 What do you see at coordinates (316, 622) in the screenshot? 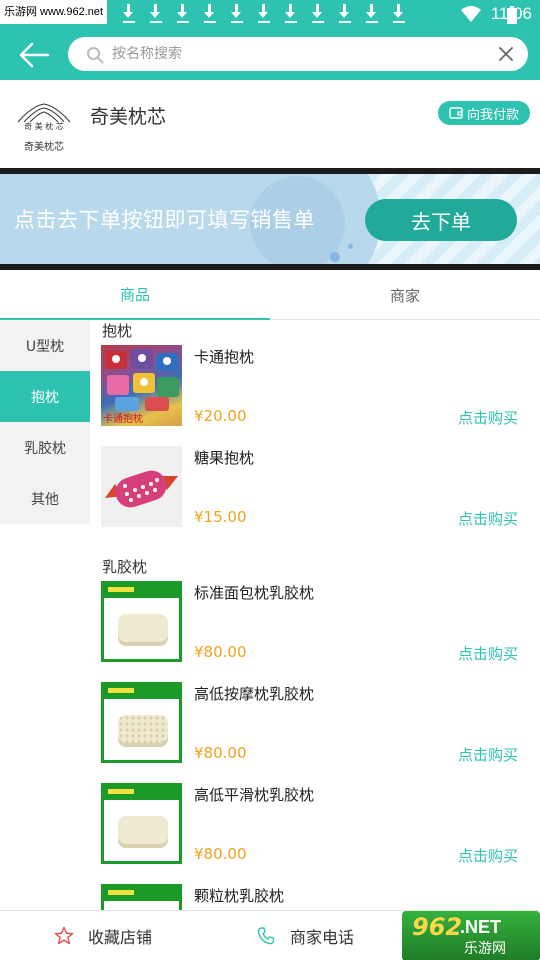
I see `product-item: 标准面包枕乳胶枕 ¥80.00 点击购买` at bounding box center [316, 622].